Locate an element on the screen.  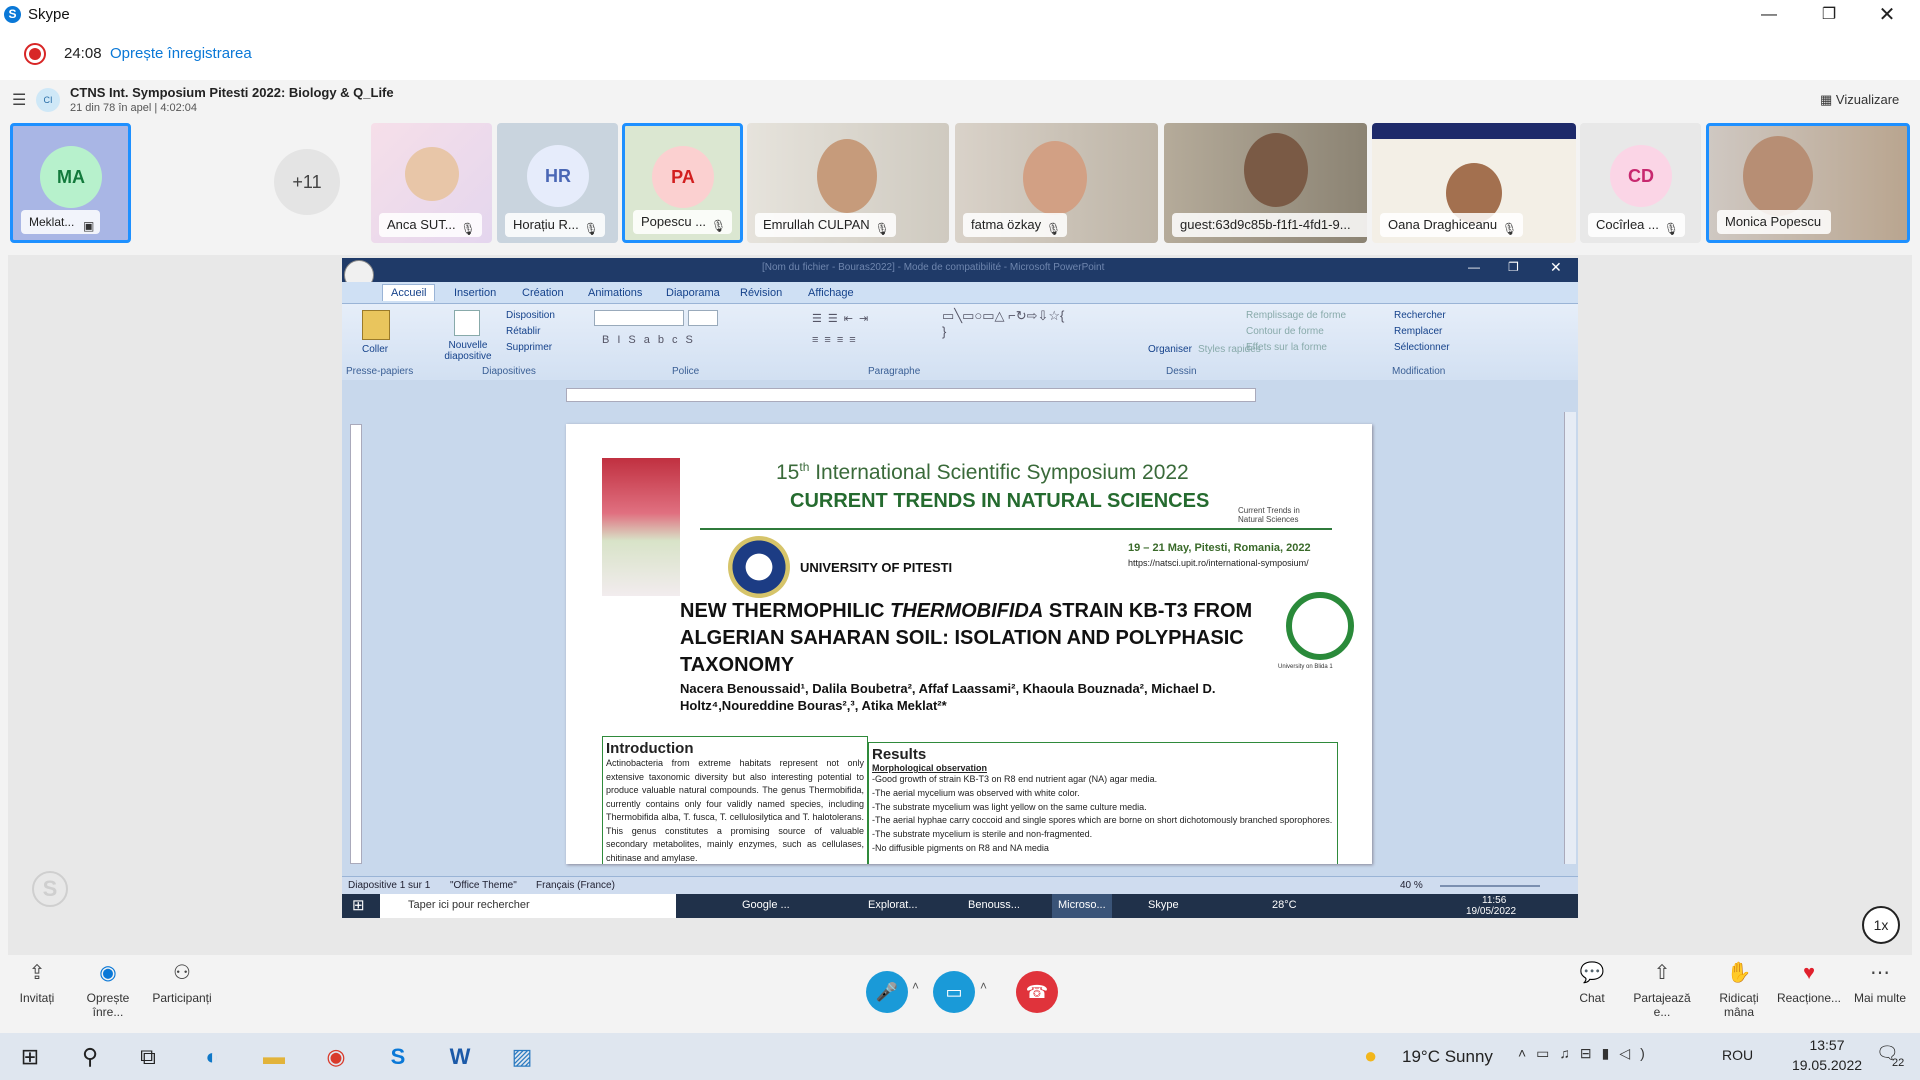
font-size-box is located at coordinates (703, 318).